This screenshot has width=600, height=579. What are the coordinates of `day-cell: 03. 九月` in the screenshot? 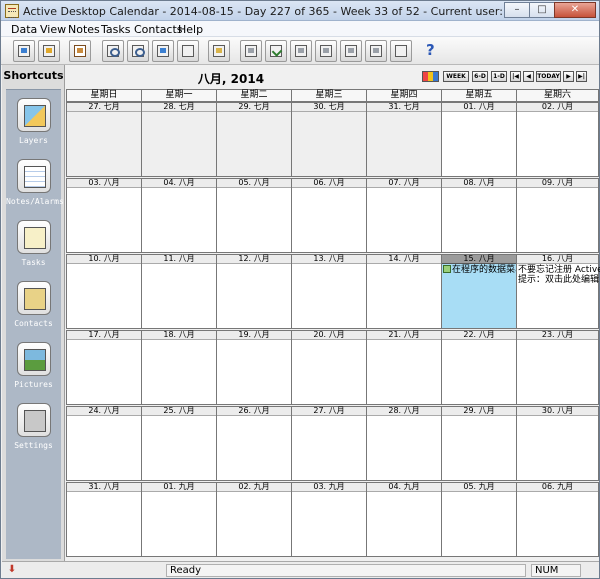 It's located at (329, 519).